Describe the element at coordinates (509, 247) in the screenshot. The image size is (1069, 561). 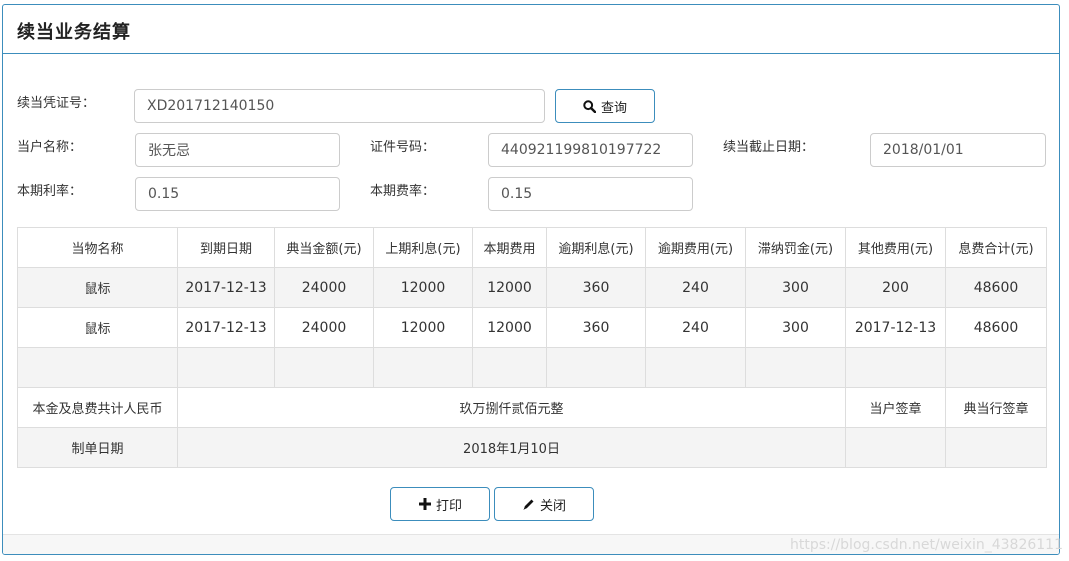
I see `column-header: 本期费用` at that location.